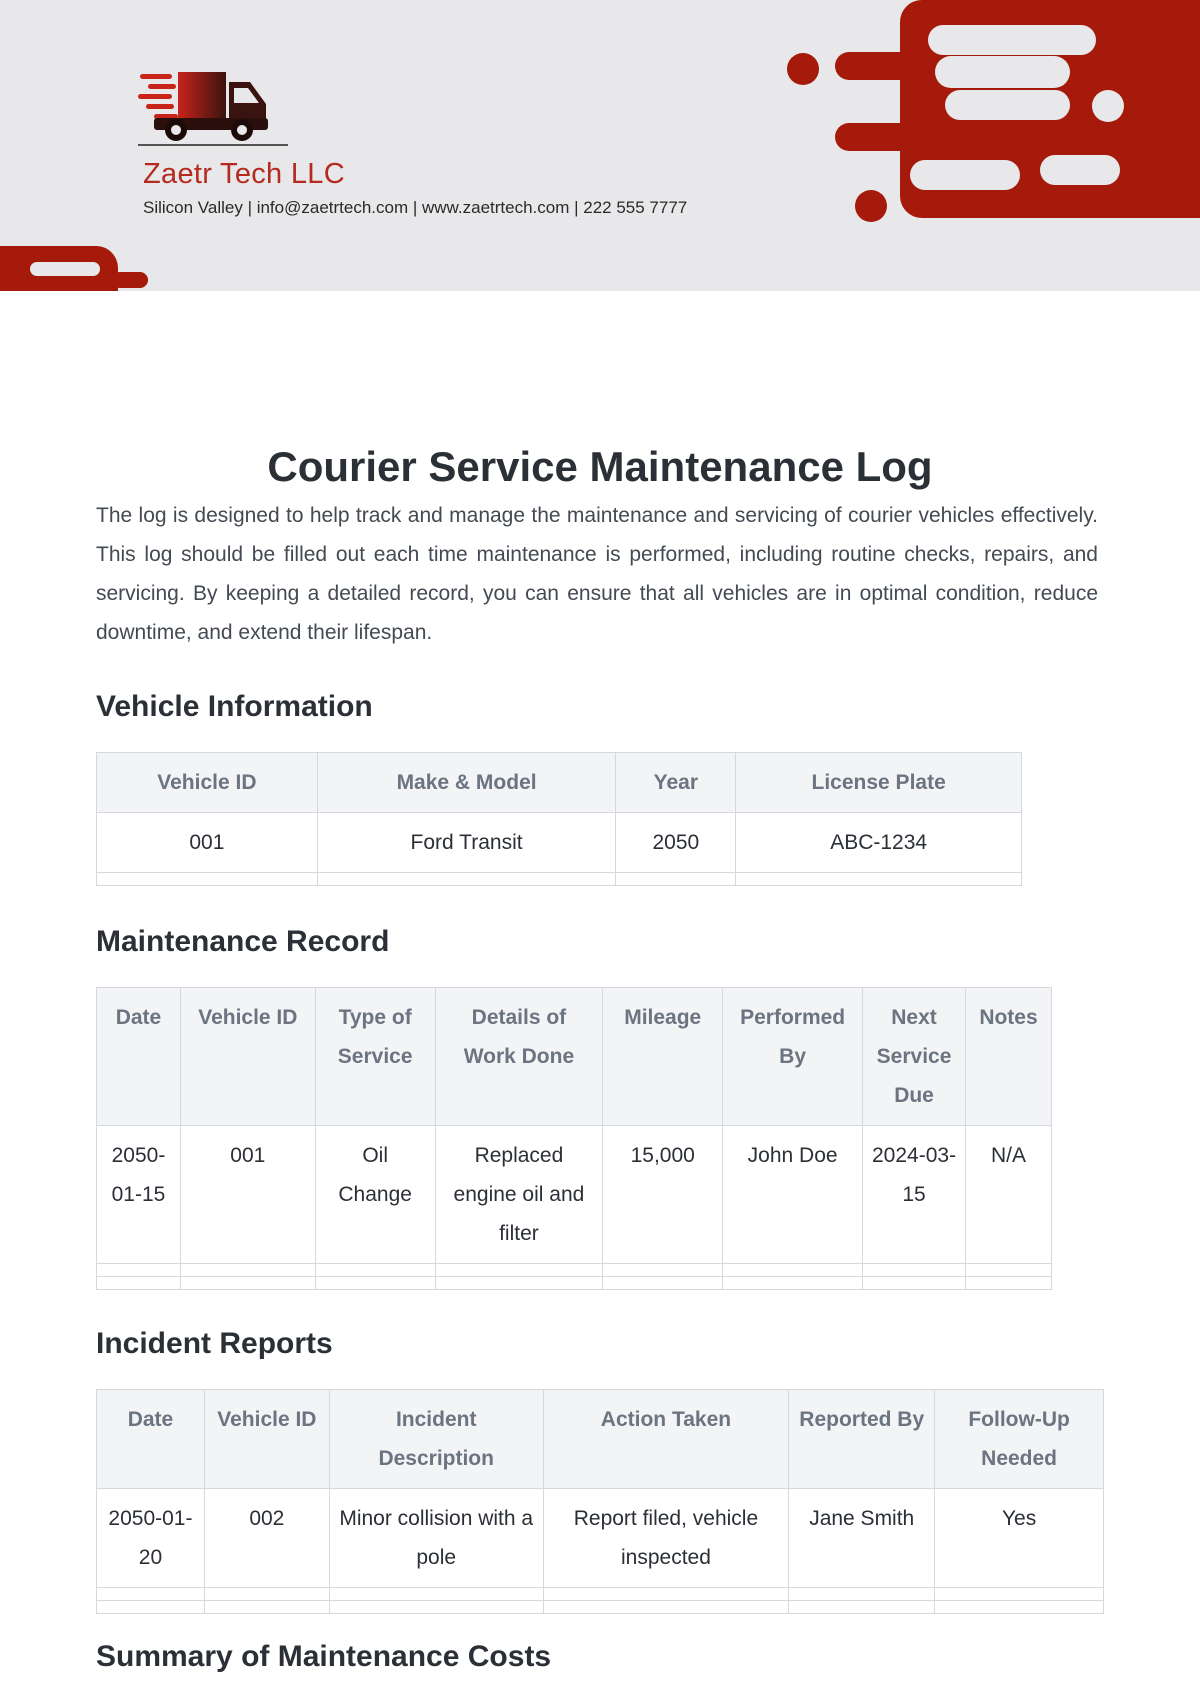 This screenshot has height=1701, width=1200. Describe the element at coordinates (436, 1538) in the screenshot. I see `table-cell: Minor collision with a pole` at that location.